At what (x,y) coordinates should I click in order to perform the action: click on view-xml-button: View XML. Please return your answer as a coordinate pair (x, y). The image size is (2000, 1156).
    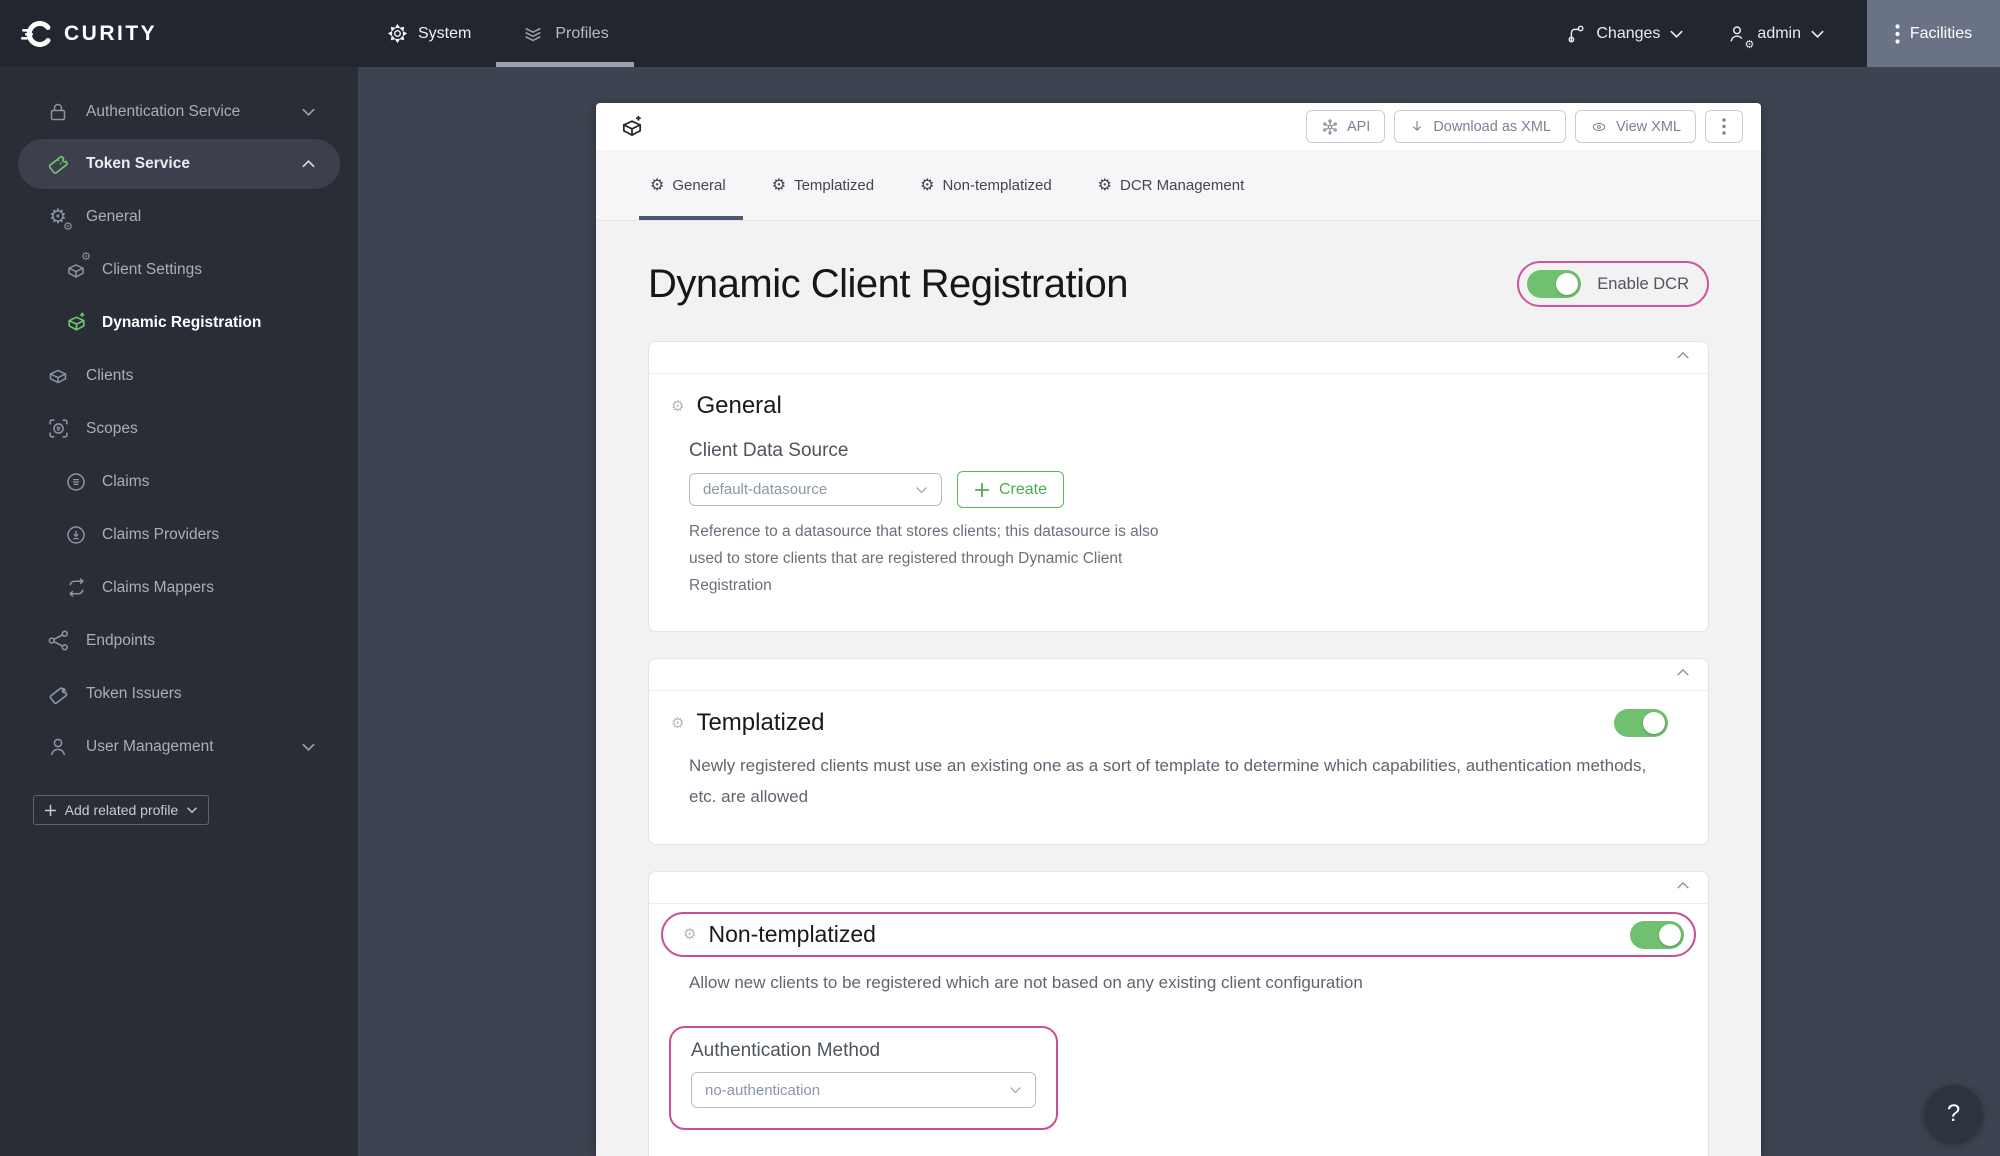
    Looking at the image, I should click on (1635, 126).